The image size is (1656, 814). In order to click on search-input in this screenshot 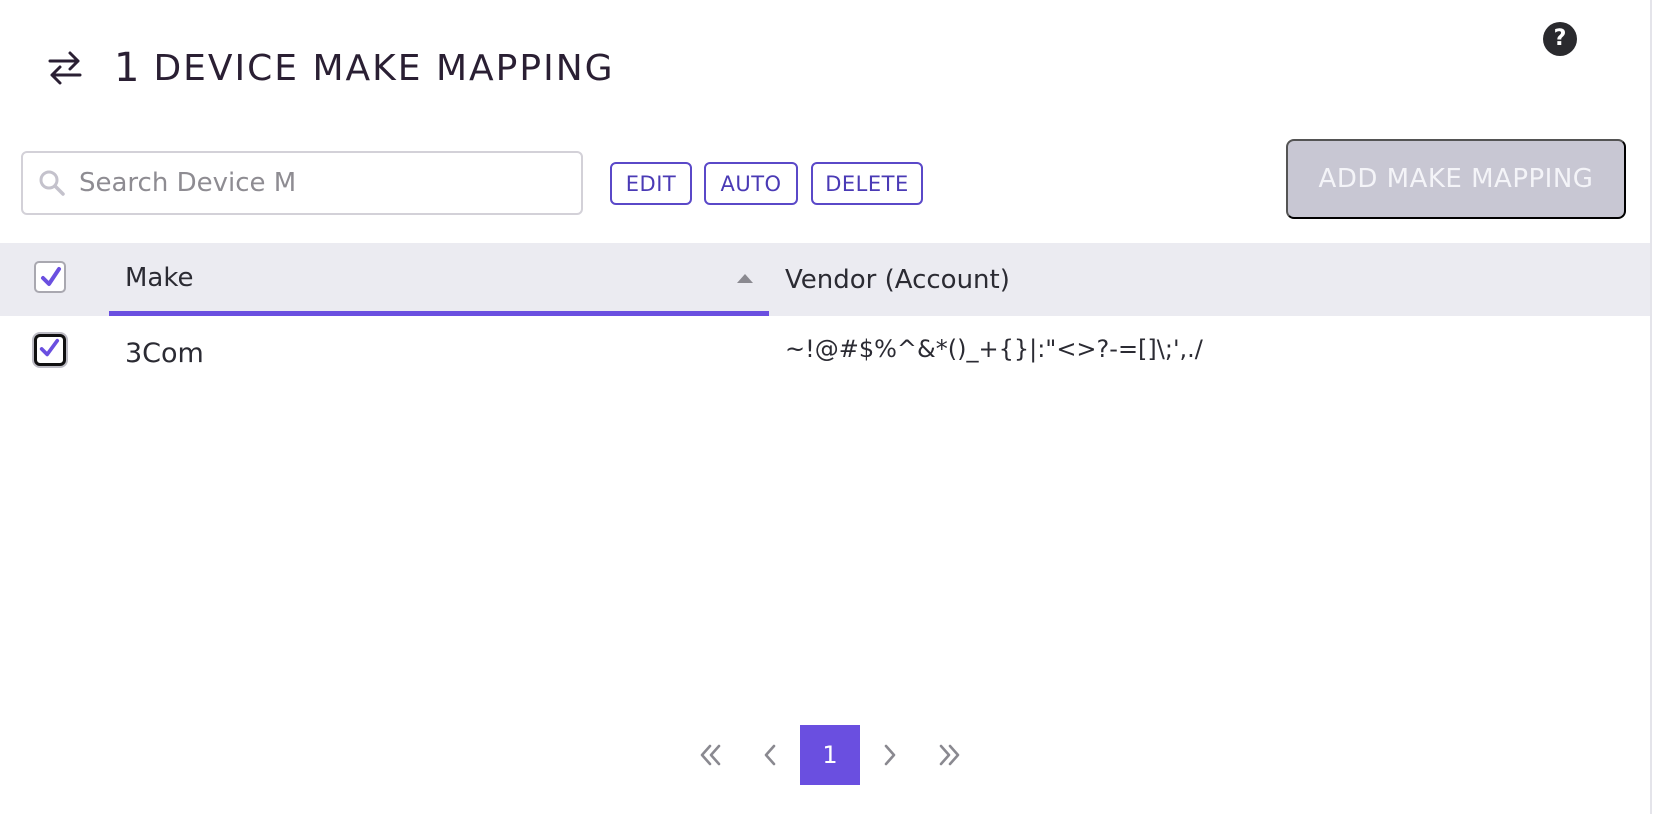, I will do `click(314, 183)`.